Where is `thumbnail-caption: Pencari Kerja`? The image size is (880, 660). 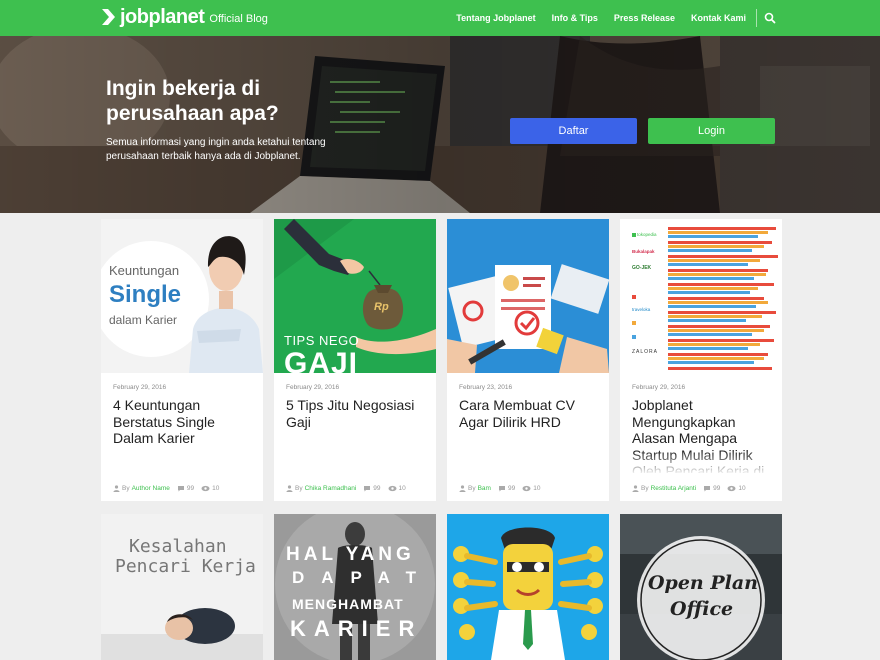
thumbnail-caption: Pencari Kerja is located at coordinates (185, 566).